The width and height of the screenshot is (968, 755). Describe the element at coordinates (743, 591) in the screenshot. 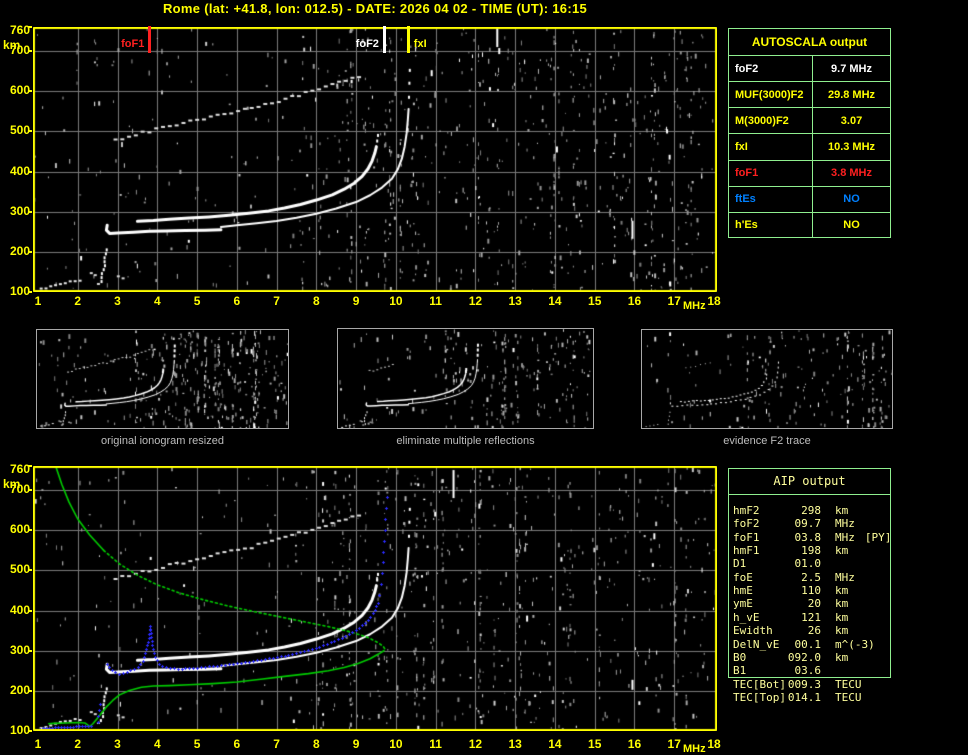

I see `aip-row-label: hmE` at that location.